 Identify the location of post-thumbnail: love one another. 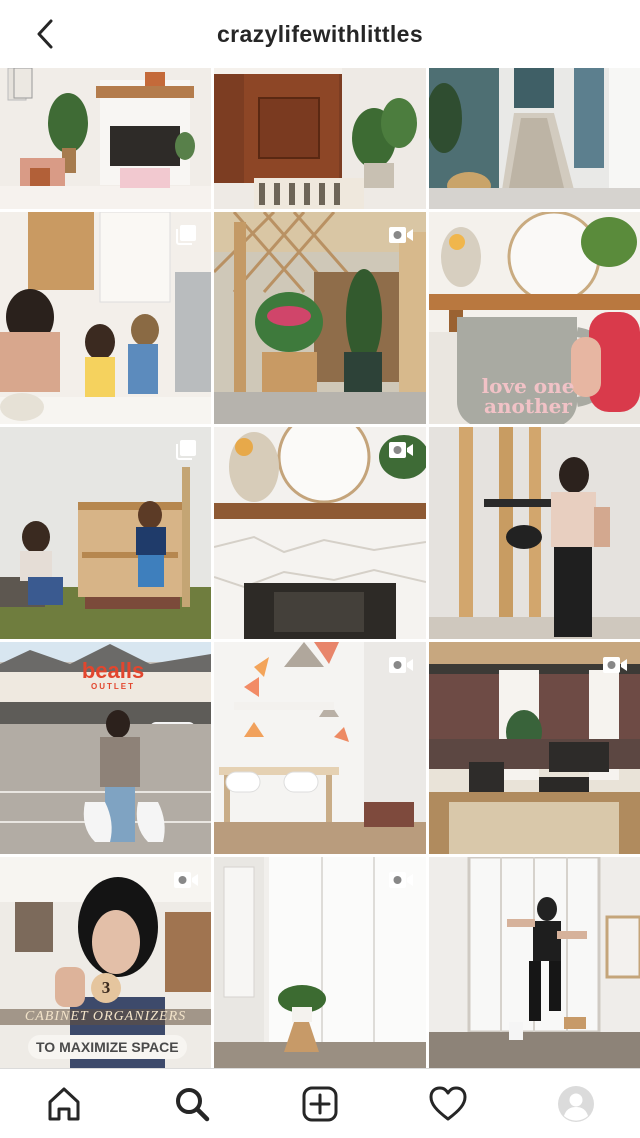
(534, 318).